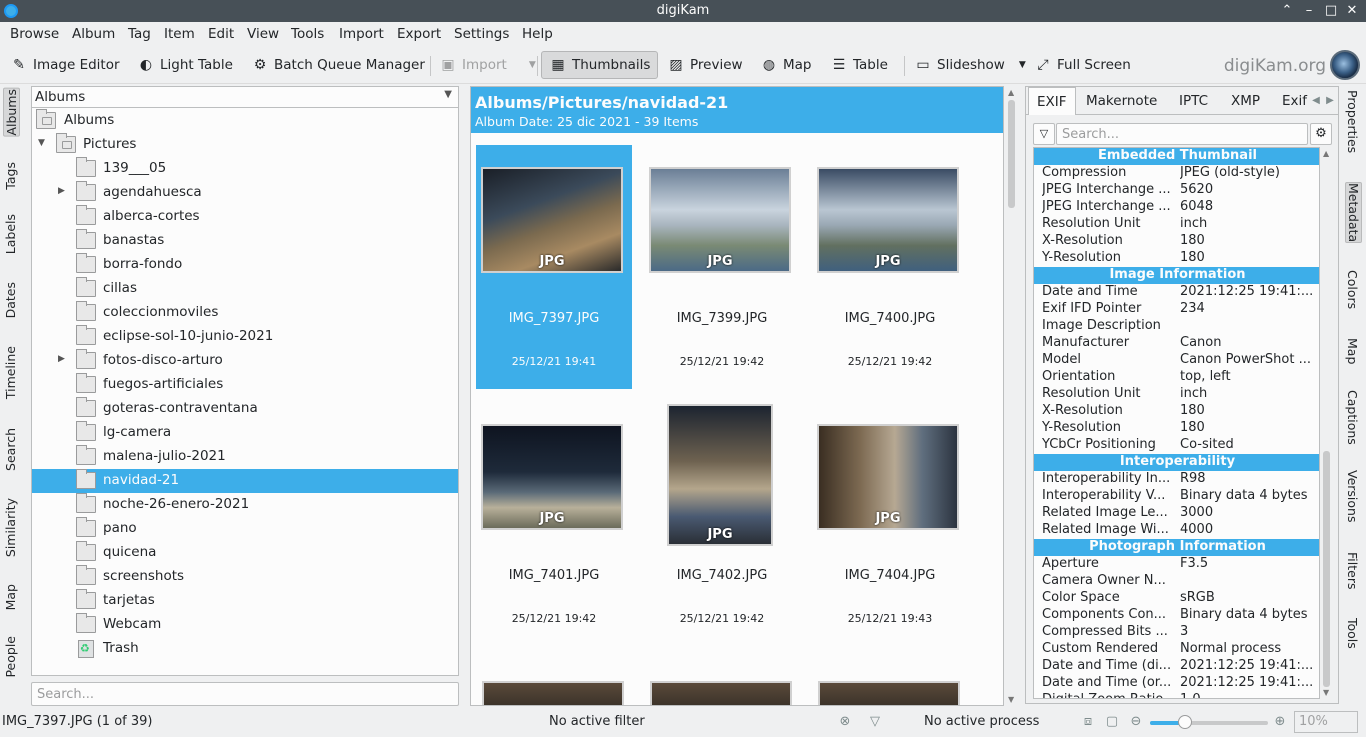  I want to click on tree-folder-item: borra-fondo, so click(245, 265).